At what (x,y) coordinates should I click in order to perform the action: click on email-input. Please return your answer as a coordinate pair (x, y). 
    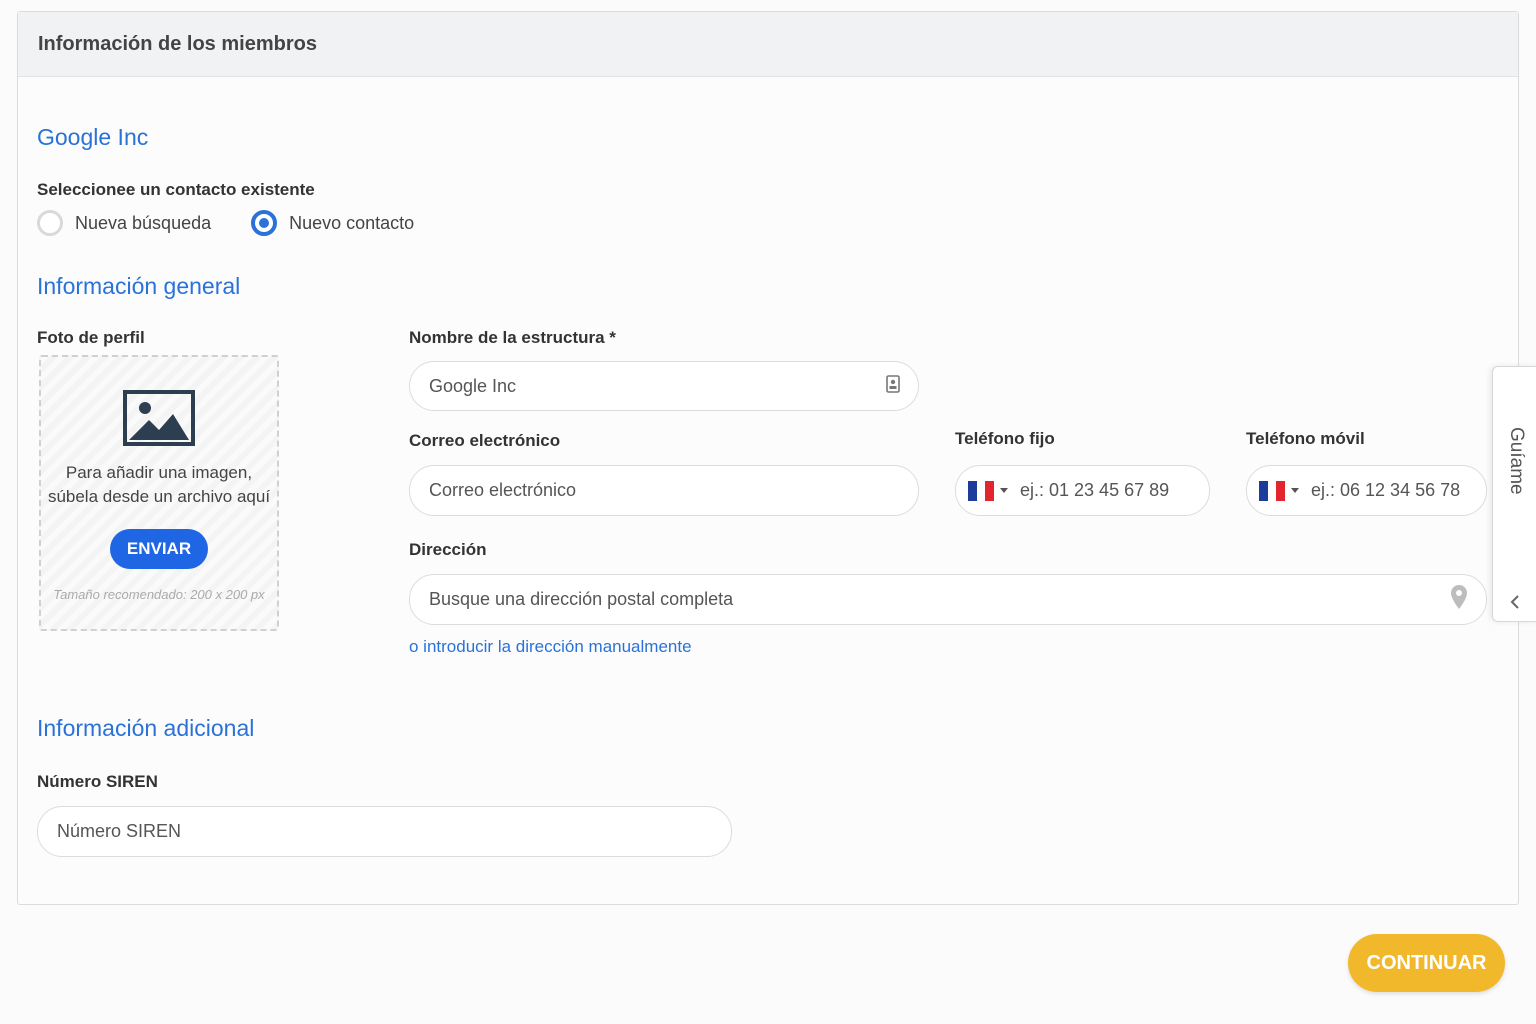
    Looking at the image, I should click on (664, 490).